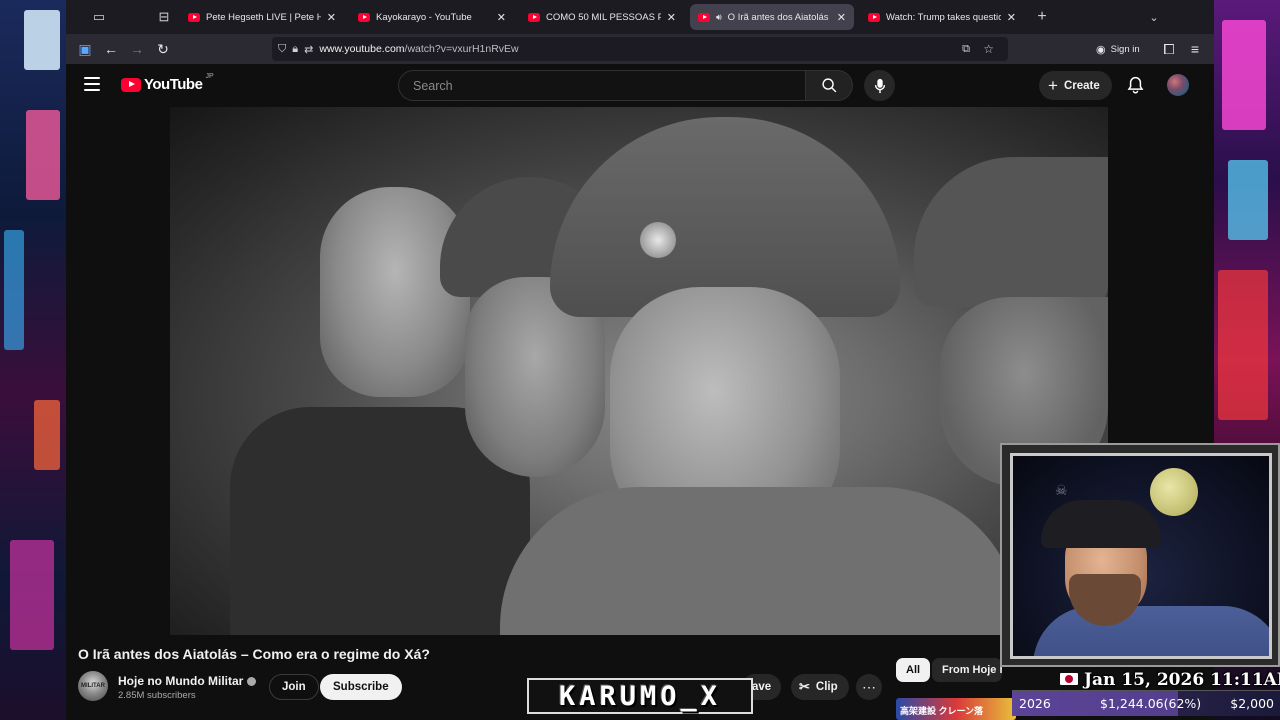  Describe the element at coordinates (181, 681) in the screenshot. I see `channel-name: Hoje no Mundo Militar` at that location.